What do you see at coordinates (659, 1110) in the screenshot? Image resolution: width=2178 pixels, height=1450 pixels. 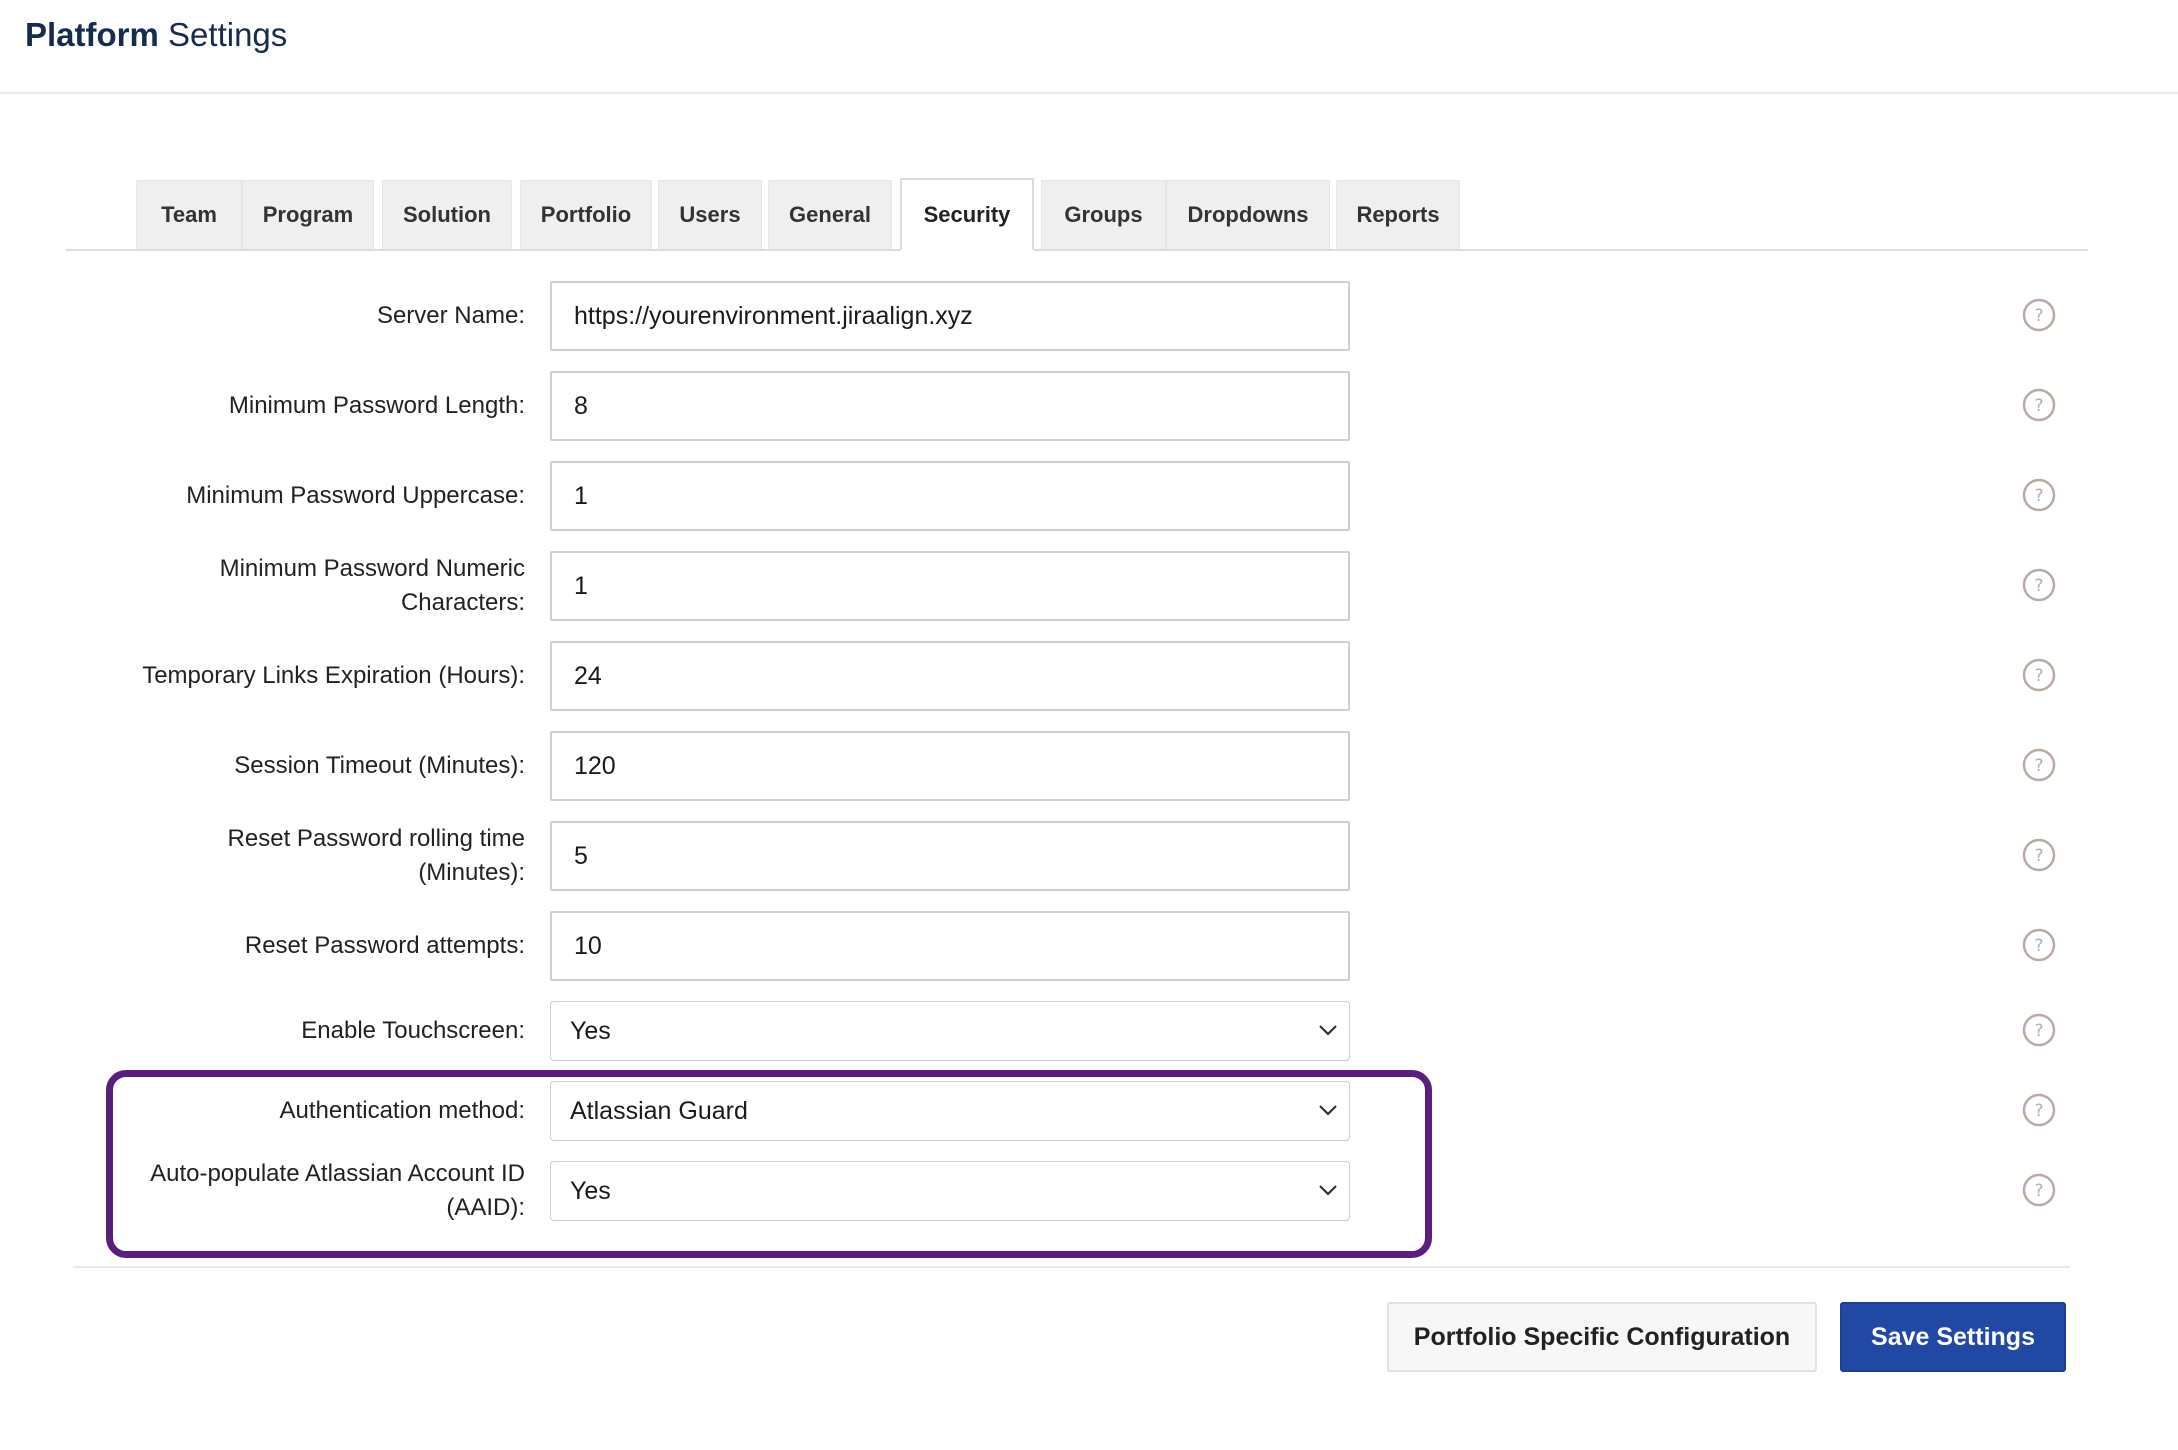 I see `authentication-method-value: Atlassian Guard` at bounding box center [659, 1110].